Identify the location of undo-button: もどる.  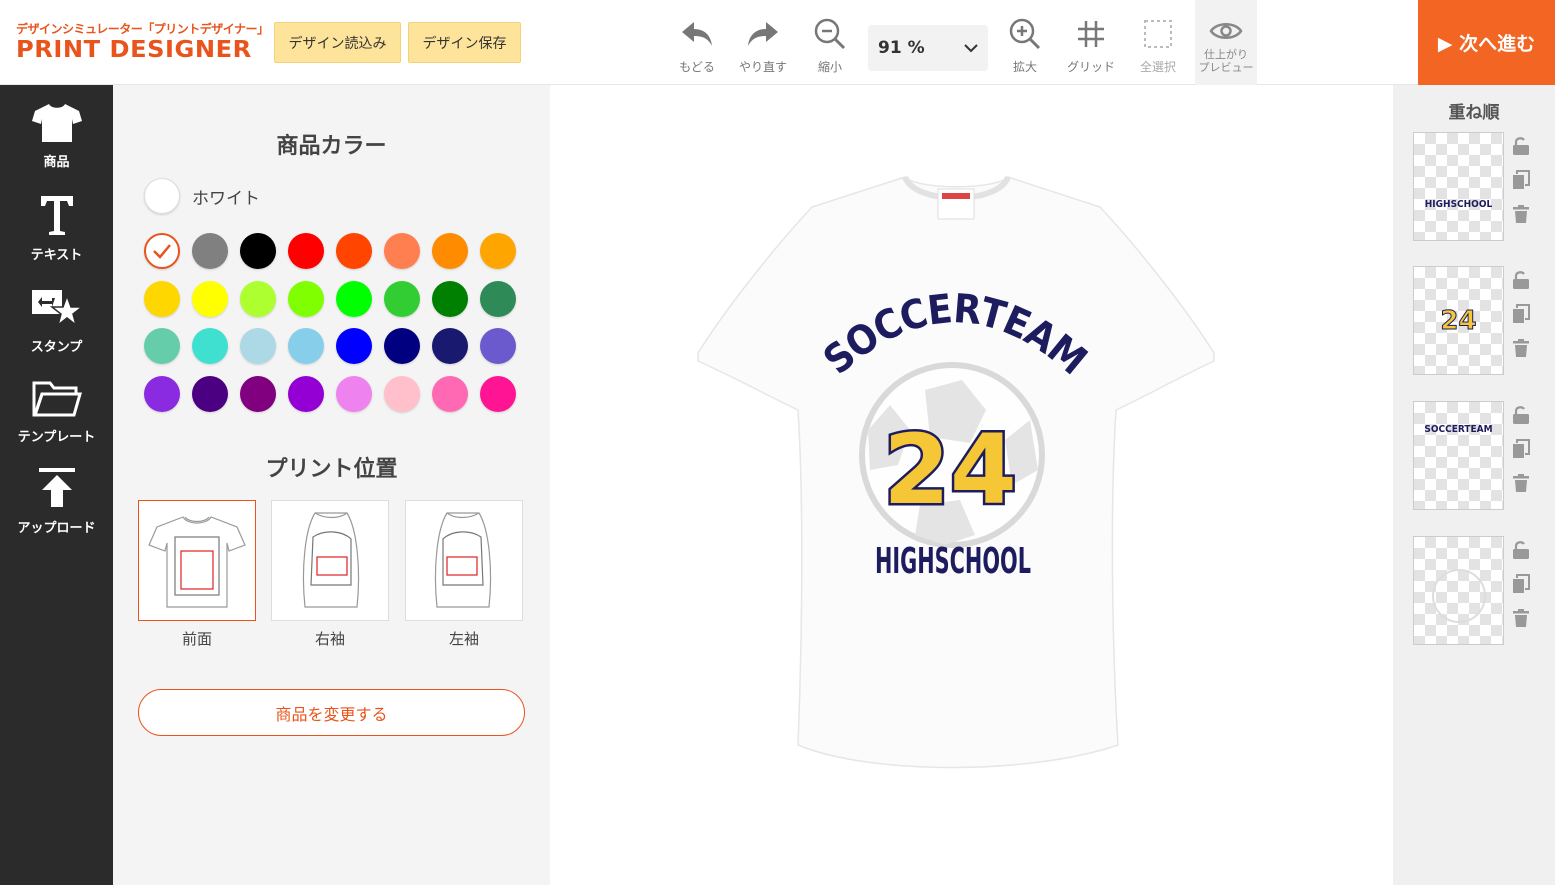
(697, 42).